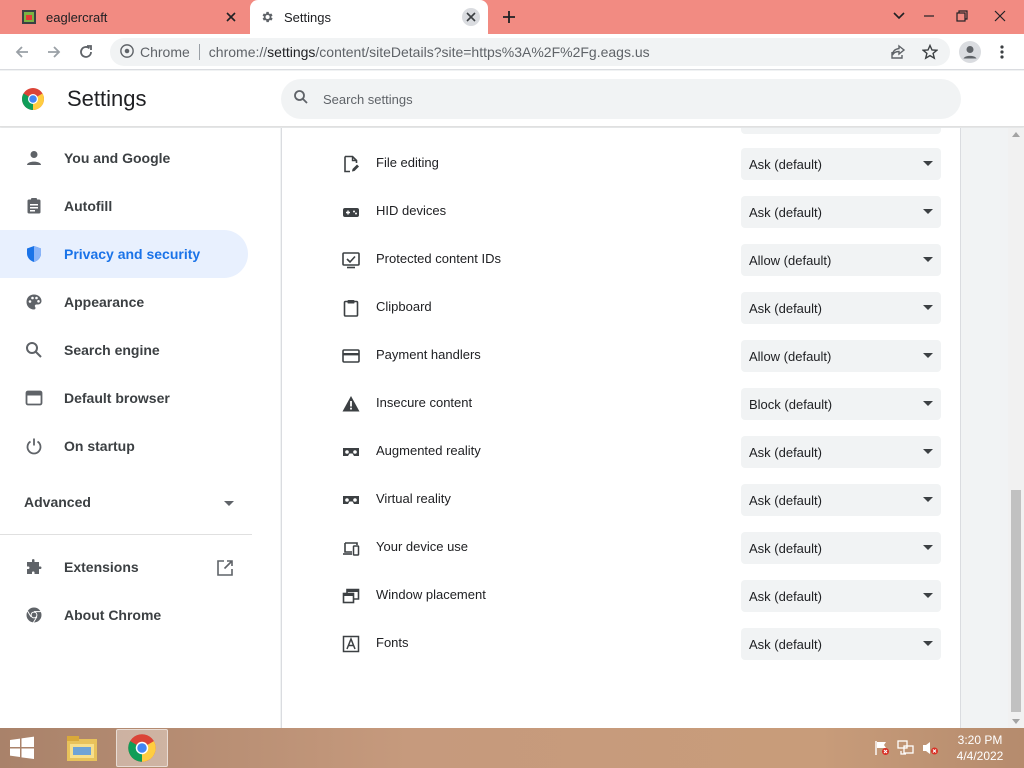  Describe the element at coordinates (34, 567) in the screenshot. I see `puzzle-icon` at that location.